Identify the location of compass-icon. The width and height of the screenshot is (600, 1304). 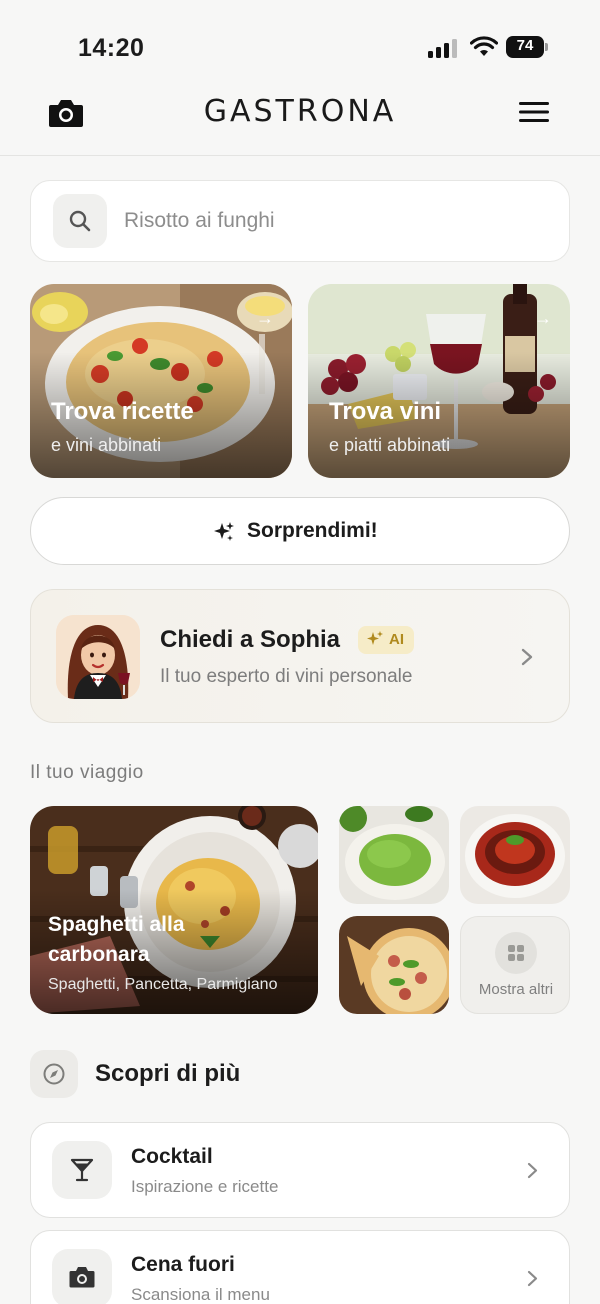
(54, 1074).